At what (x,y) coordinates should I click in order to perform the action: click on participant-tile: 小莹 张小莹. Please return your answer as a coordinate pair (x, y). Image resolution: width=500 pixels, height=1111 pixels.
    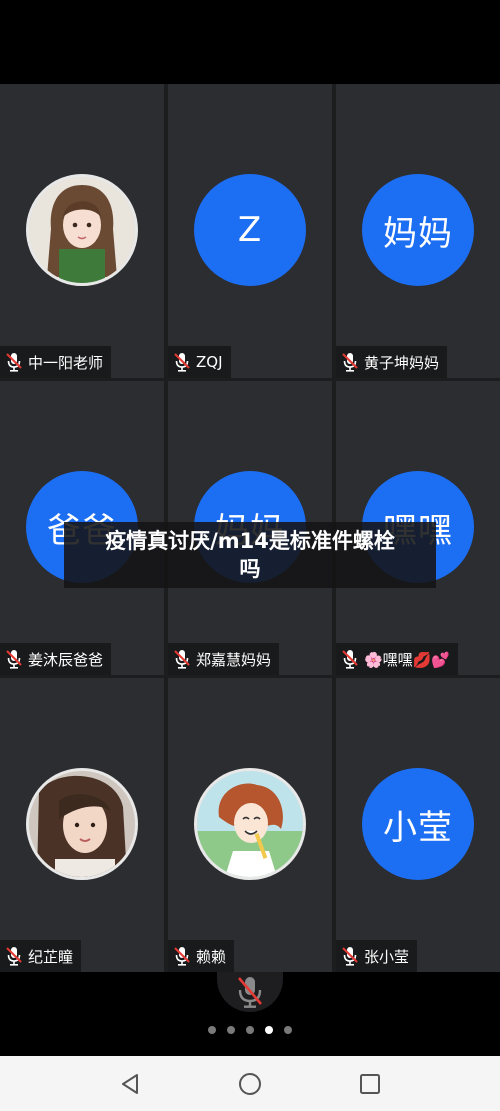
    Looking at the image, I should click on (418, 825).